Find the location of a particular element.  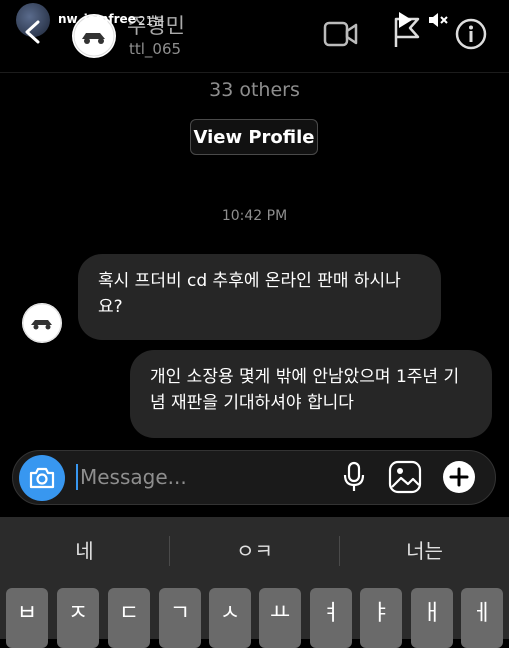

sent-message: 개인 소장용 몇게 밖에 안남았으며 1주년 기념 재판을 기대하셔야 합니다 is located at coordinates (311, 394).